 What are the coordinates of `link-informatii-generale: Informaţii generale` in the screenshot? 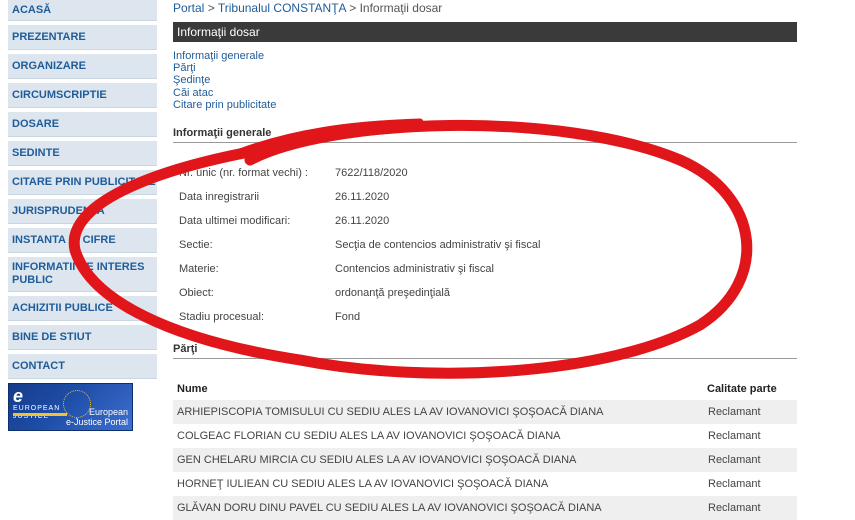 It's located at (485, 56).